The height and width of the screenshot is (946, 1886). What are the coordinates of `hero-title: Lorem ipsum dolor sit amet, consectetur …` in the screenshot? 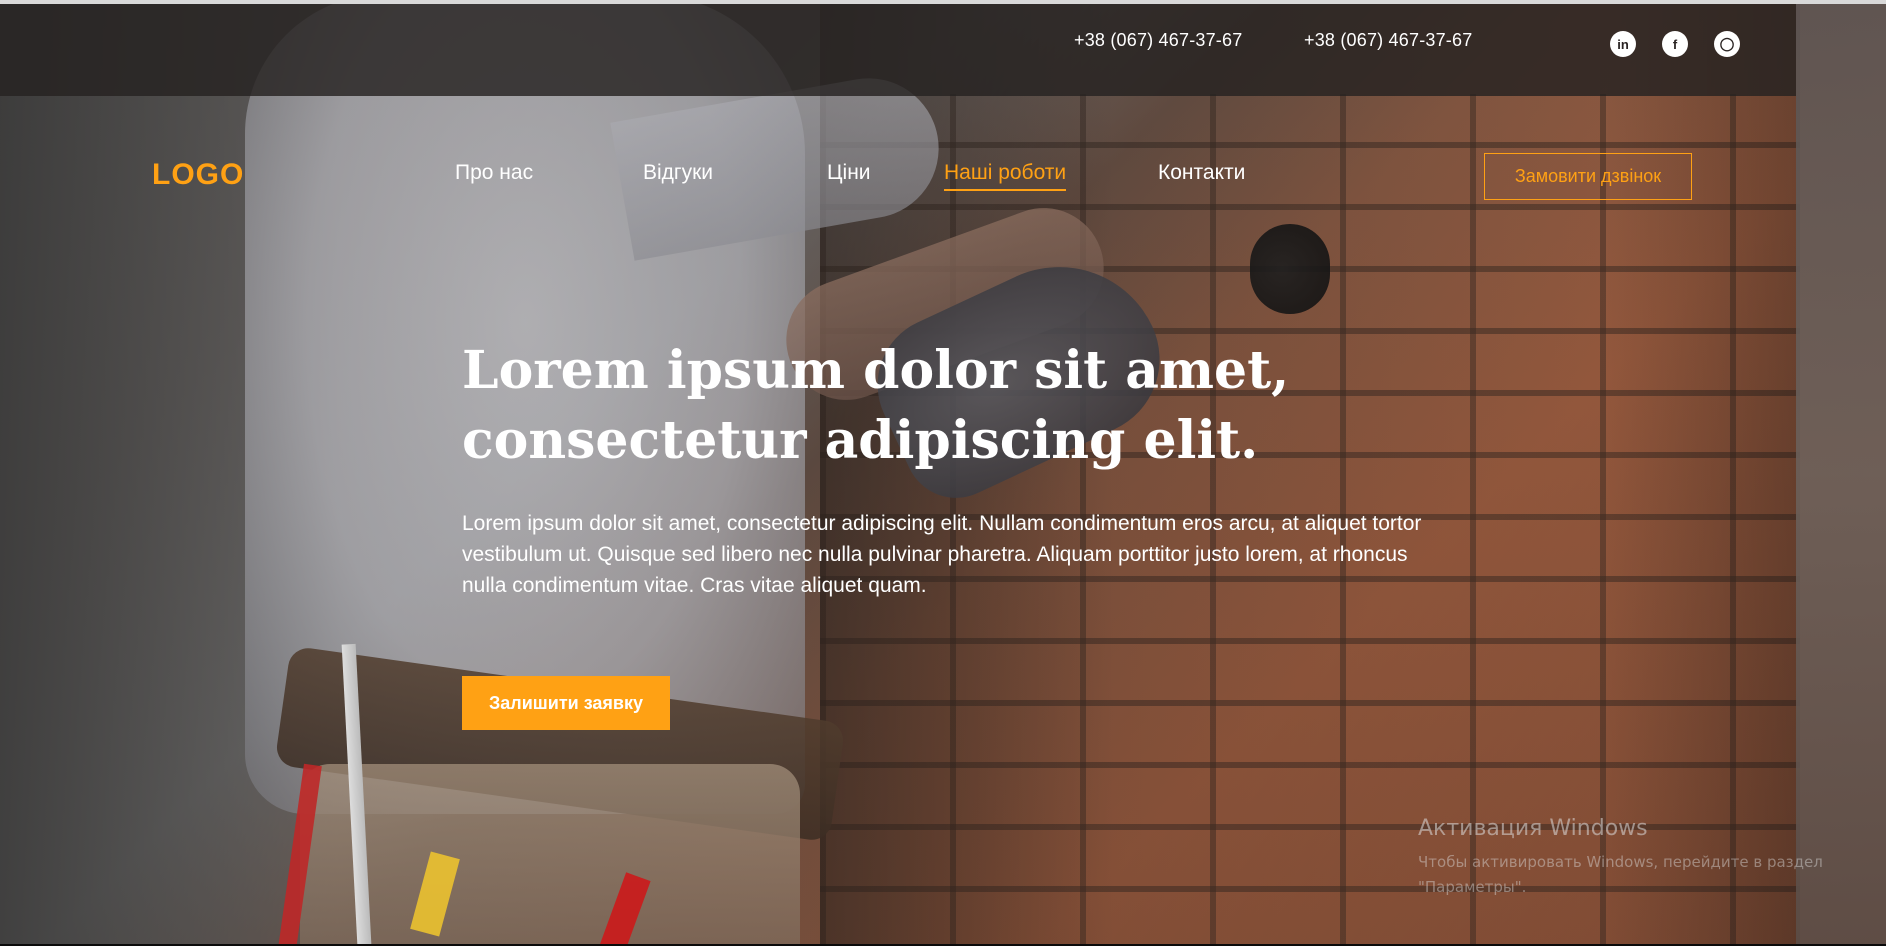 It's located at (876, 405).